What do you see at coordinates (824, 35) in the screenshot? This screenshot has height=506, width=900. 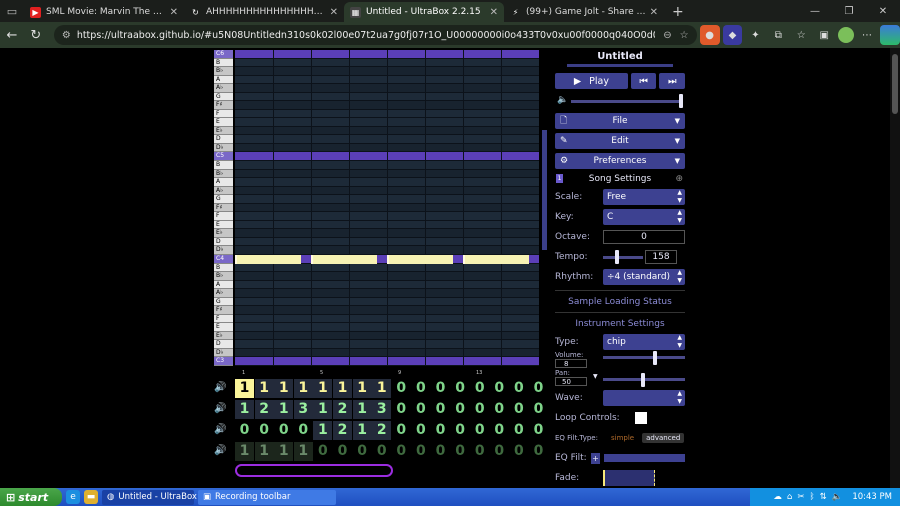 I see `collections-icon: ▣` at bounding box center [824, 35].